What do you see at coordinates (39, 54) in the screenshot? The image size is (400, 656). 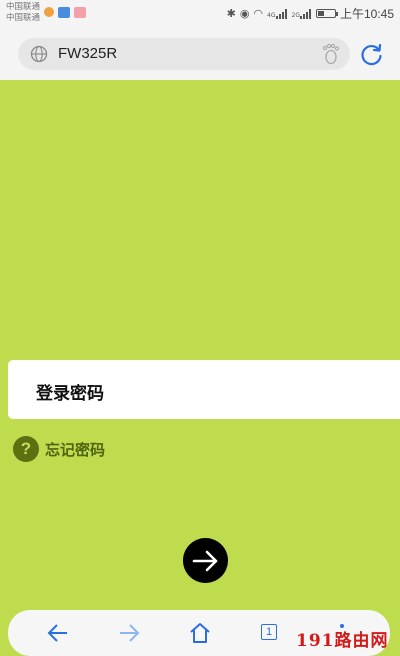 I see `globe-icon` at bounding box center [39, 54].